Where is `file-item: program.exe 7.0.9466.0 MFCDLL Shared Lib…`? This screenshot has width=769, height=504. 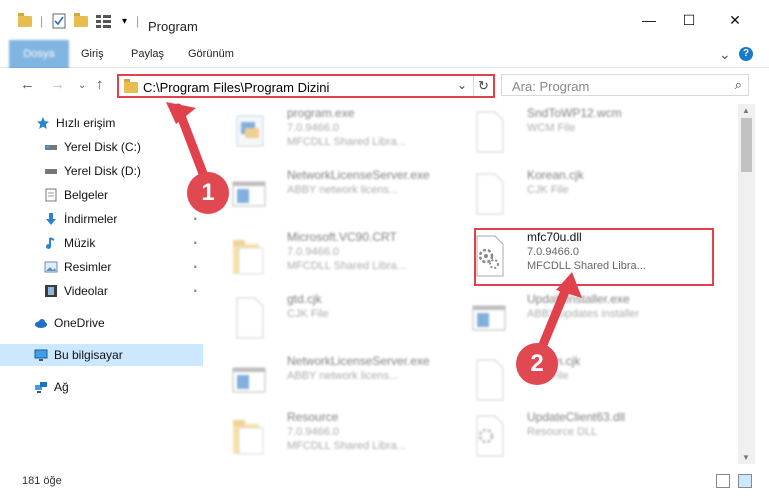 file-item: program.exe 7.0.9466.0 MFCDLL Shared Lib… is located at coordinates (320, 132).